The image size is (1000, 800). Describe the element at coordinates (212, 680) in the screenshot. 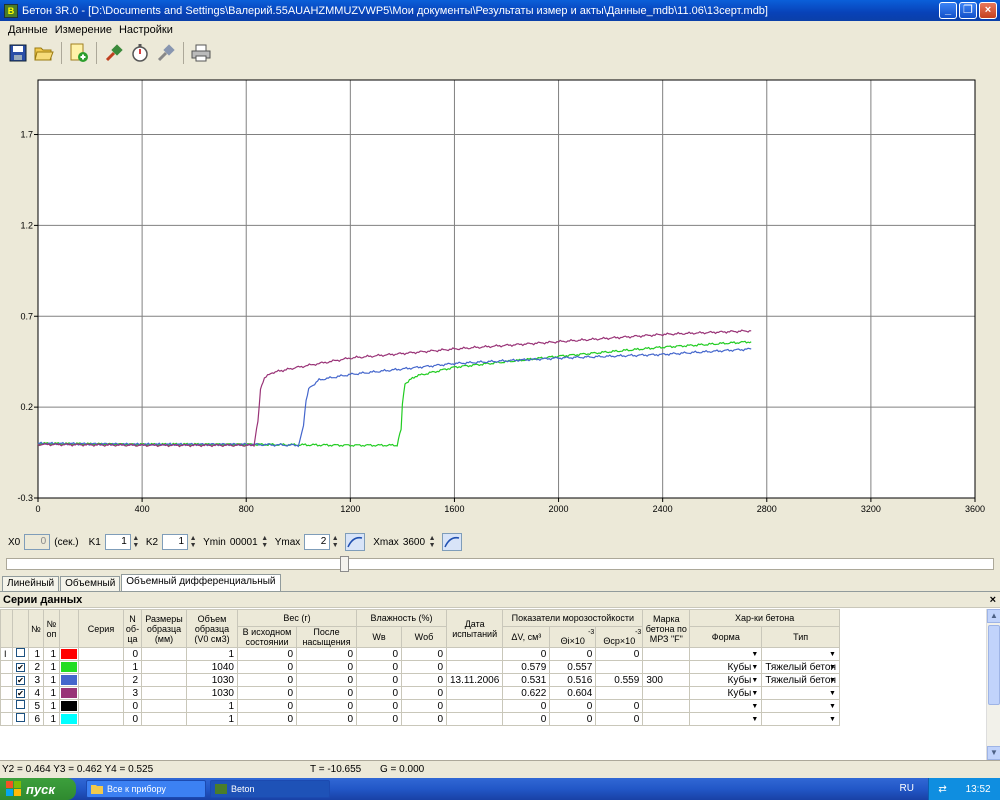

I see `cell-volume: 1030` at that location.